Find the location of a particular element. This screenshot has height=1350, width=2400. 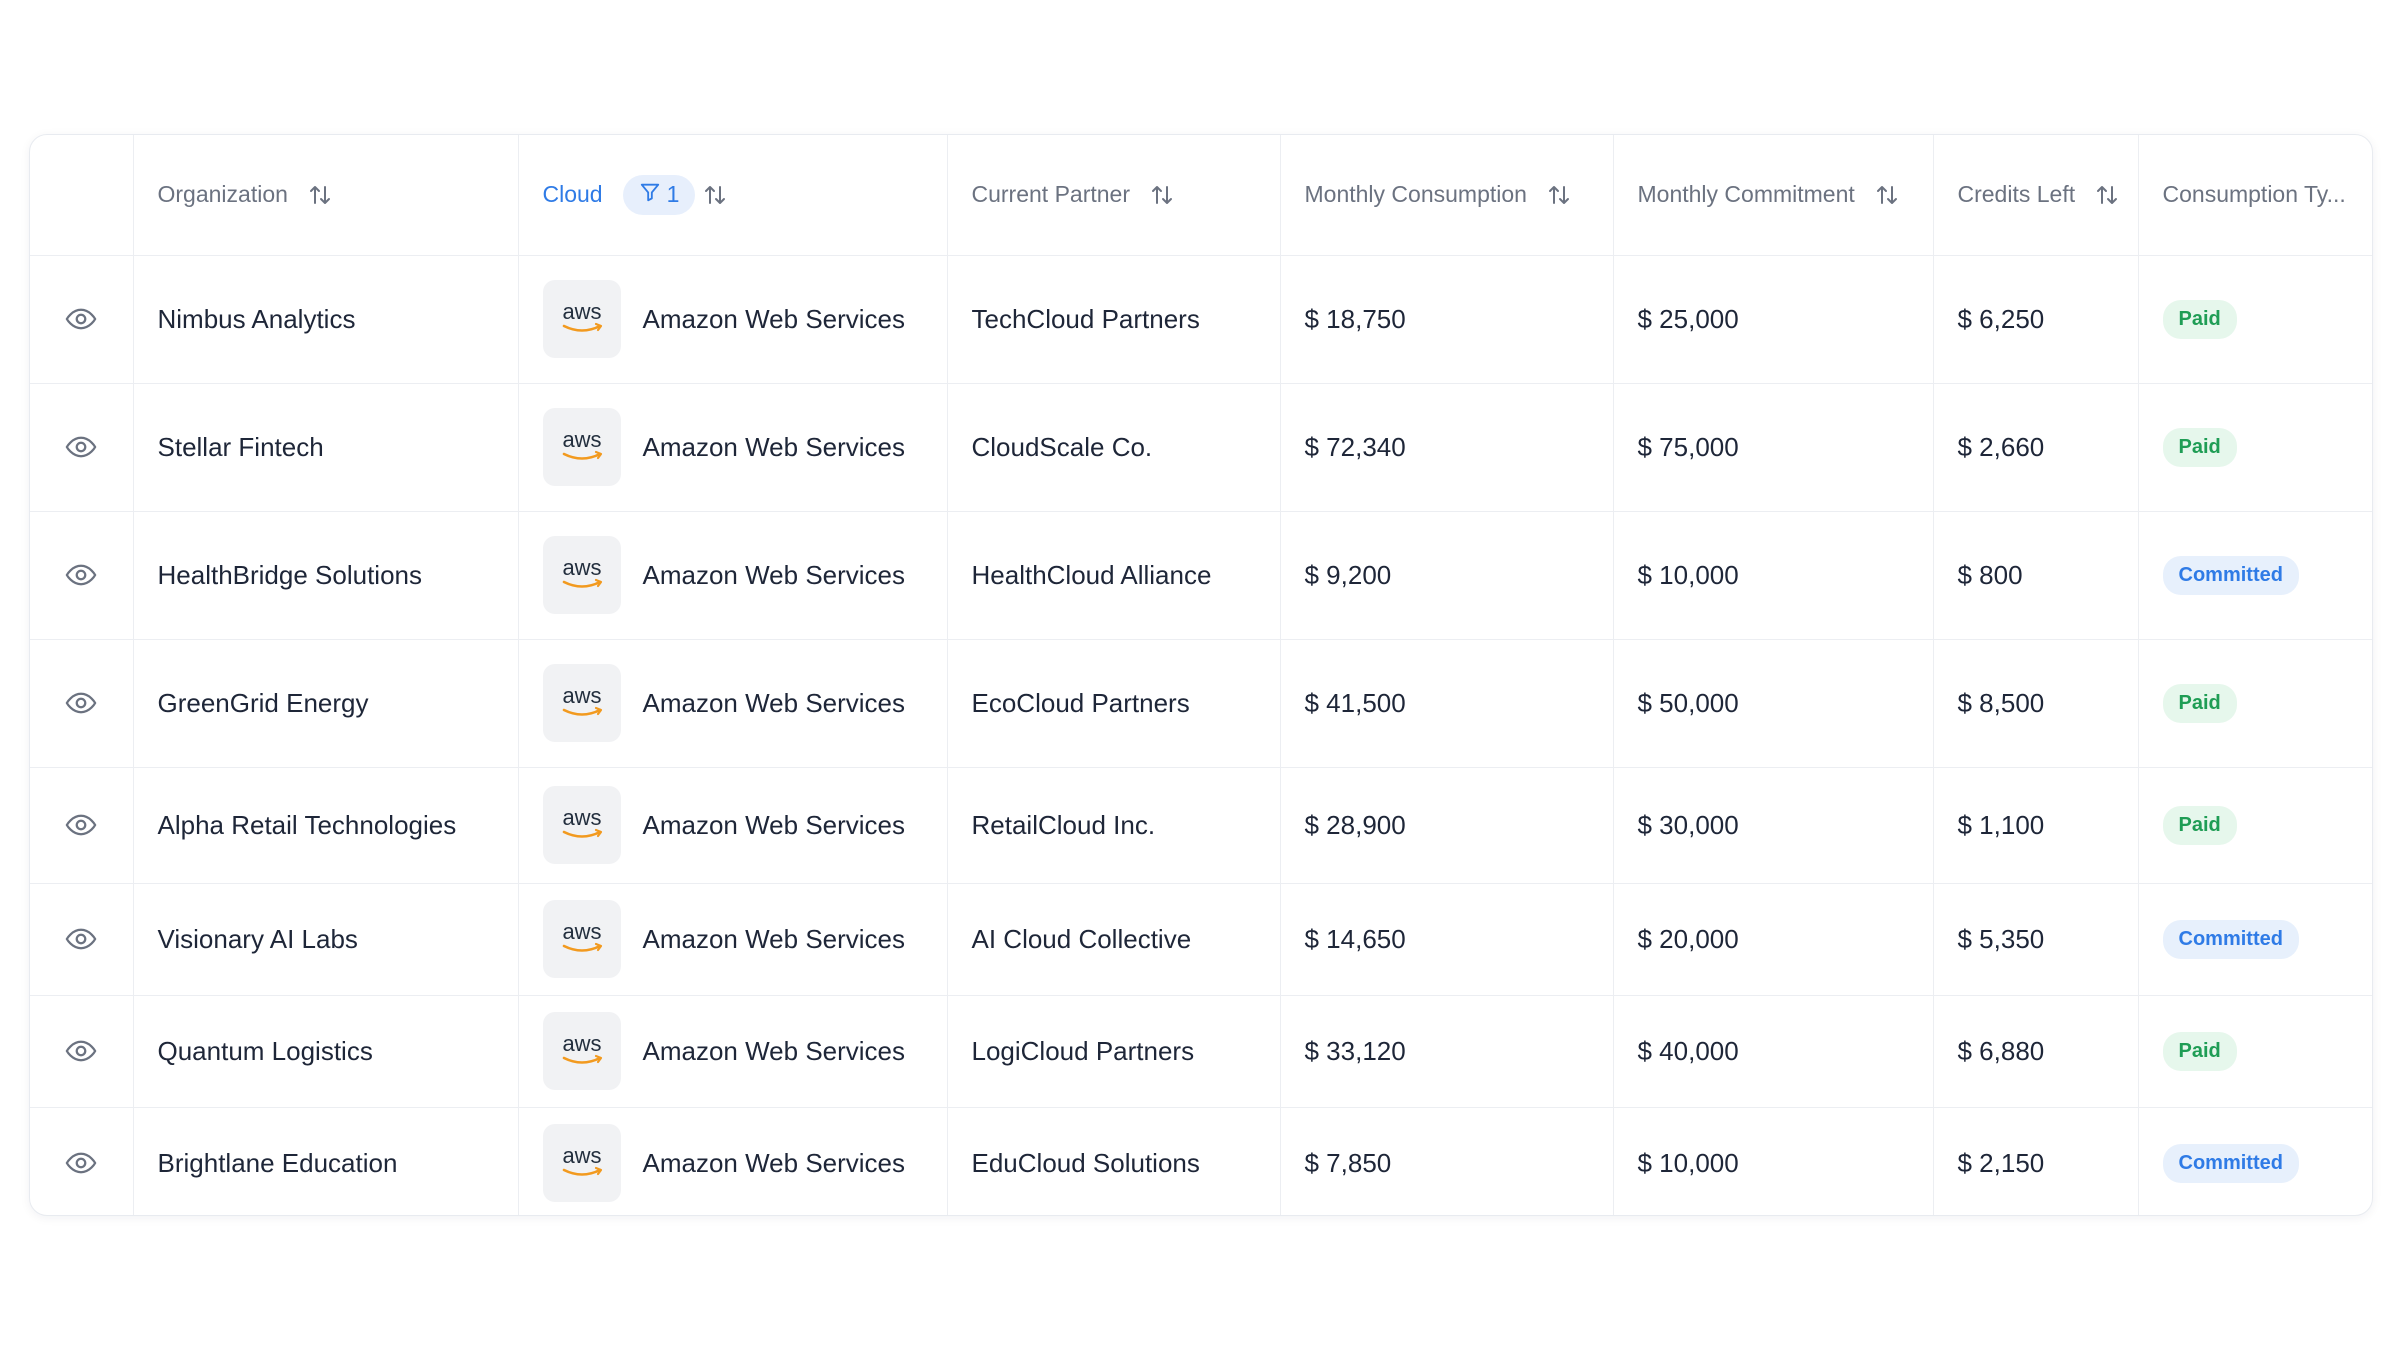

header-credits-left: Credits Left is located at coordinates (2036, 195).